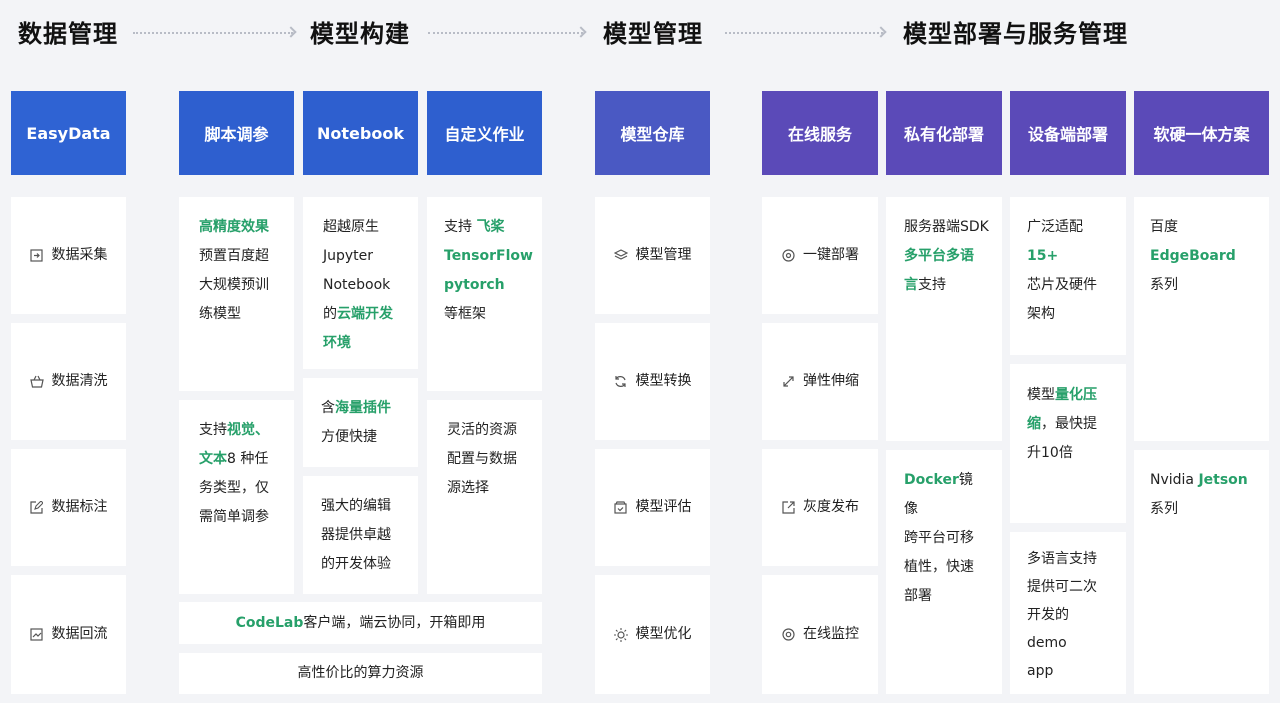 This screenshot has width=1280, height=703. What do you see at coordinates (831, 634) in the screenshot?
I see `service-item-label: 在线监控` at bounding box center [831, 634].